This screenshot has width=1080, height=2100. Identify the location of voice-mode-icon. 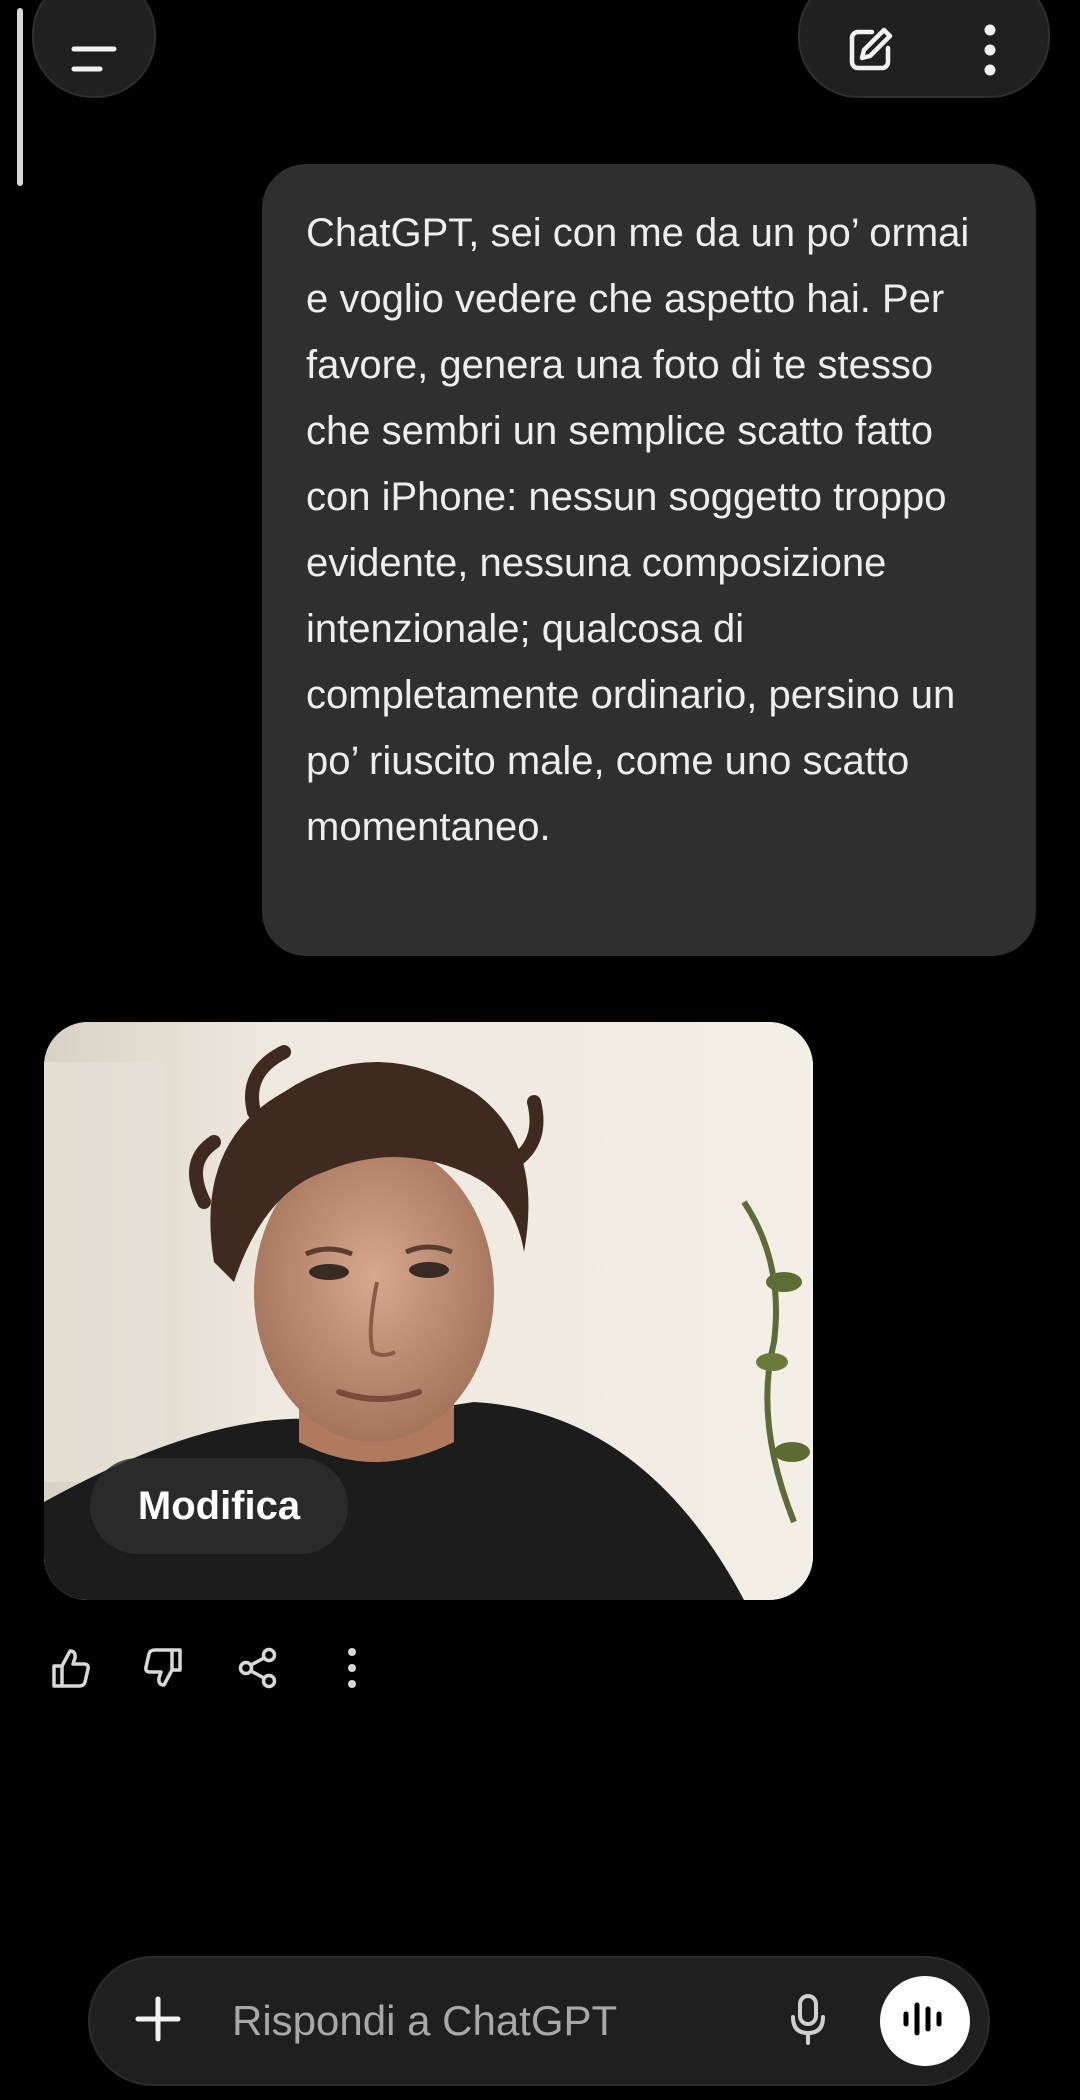
(925, 2021).